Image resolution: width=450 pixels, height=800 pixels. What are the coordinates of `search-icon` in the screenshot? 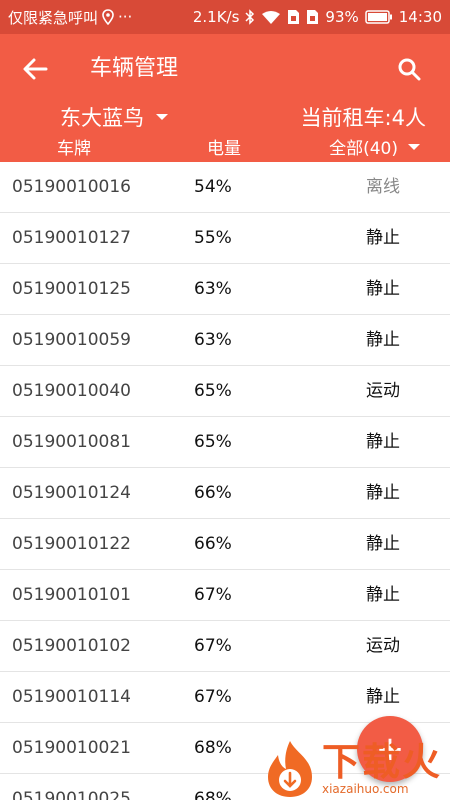 It's located at (409, 69).